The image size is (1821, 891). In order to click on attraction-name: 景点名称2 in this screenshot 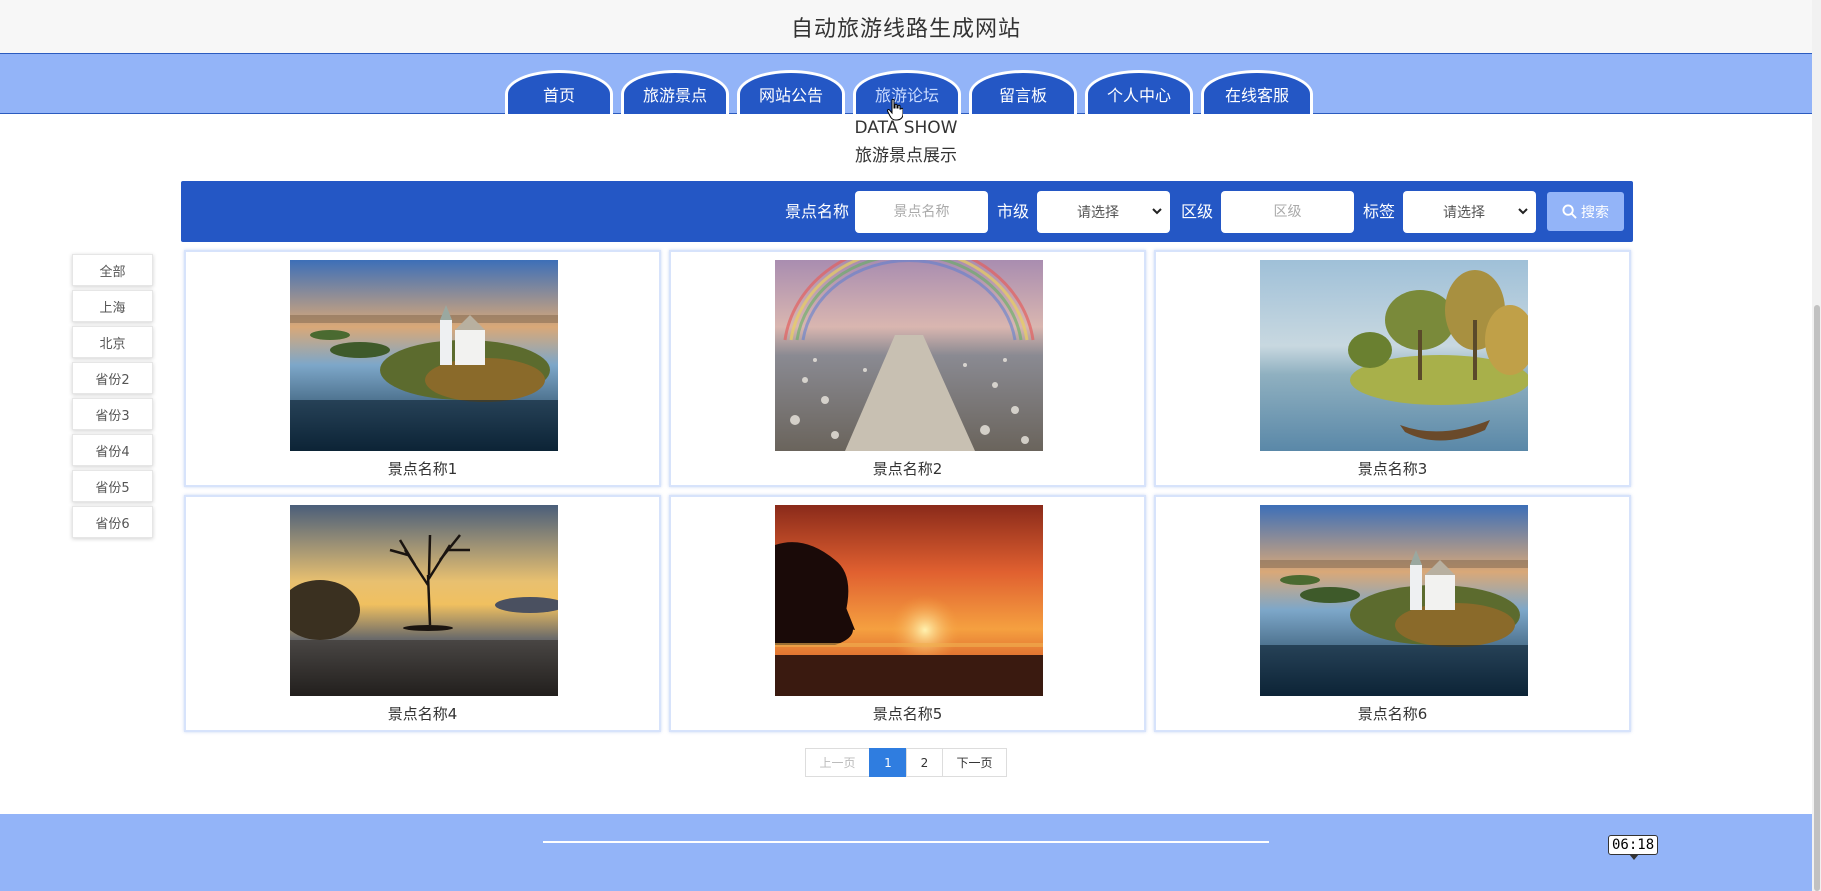, I will do `click(907, 468)`.